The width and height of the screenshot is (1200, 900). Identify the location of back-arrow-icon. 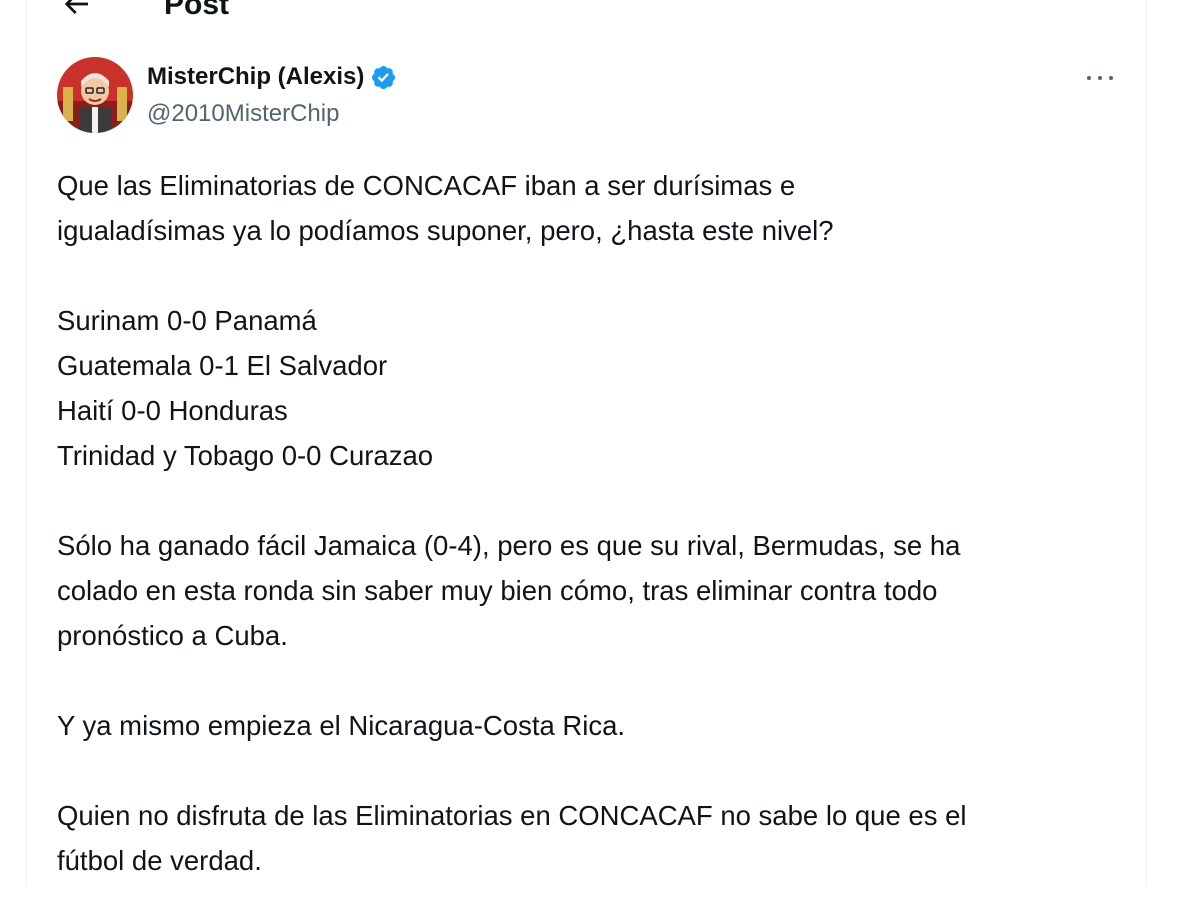
(76, 10).